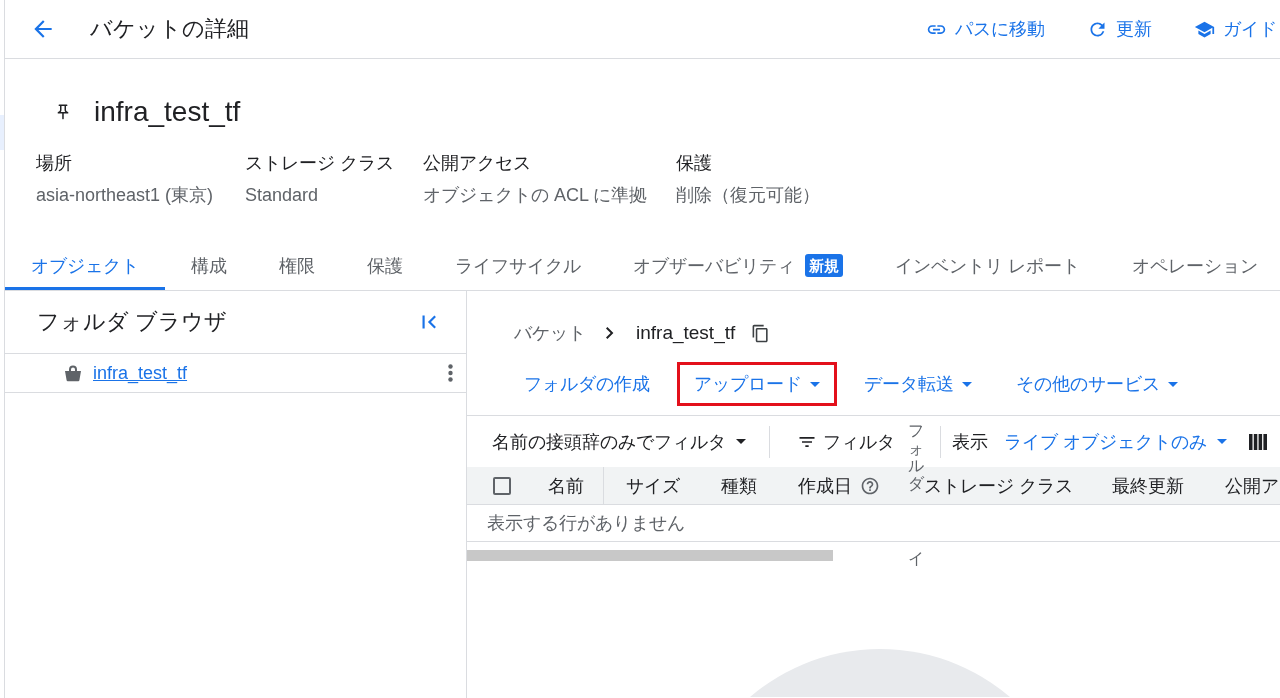 This screenshot has width=1280, height=698. What do you see at coordinates (970, 442) in the screenshot?
I see `view-label: 表示` at bounding box center [970, 442].